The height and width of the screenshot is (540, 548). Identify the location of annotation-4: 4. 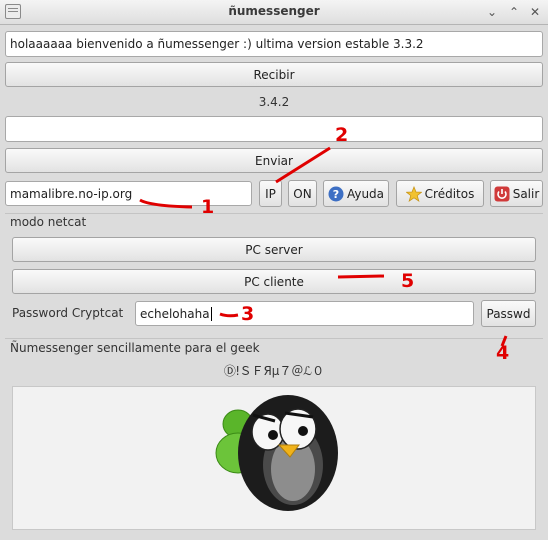
(503, 353).